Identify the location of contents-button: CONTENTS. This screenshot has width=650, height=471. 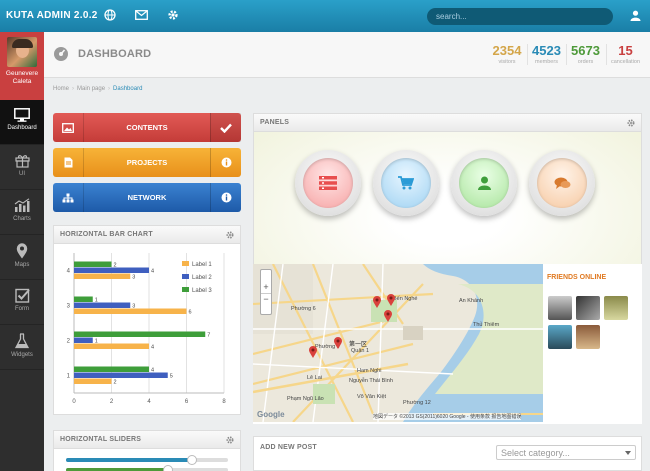
(147, 127).